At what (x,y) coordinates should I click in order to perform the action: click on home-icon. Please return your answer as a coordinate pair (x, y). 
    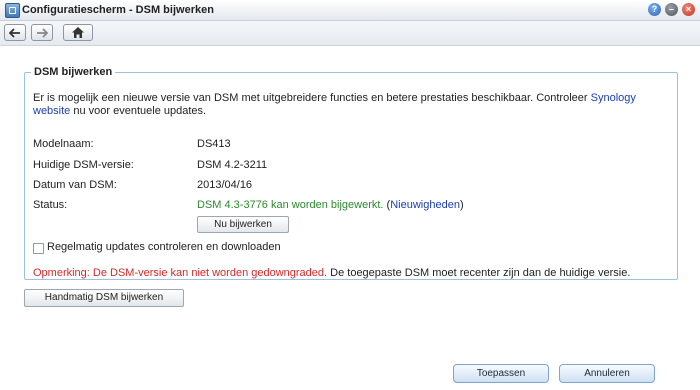
    Looking at the image, I should click on (78, 32).